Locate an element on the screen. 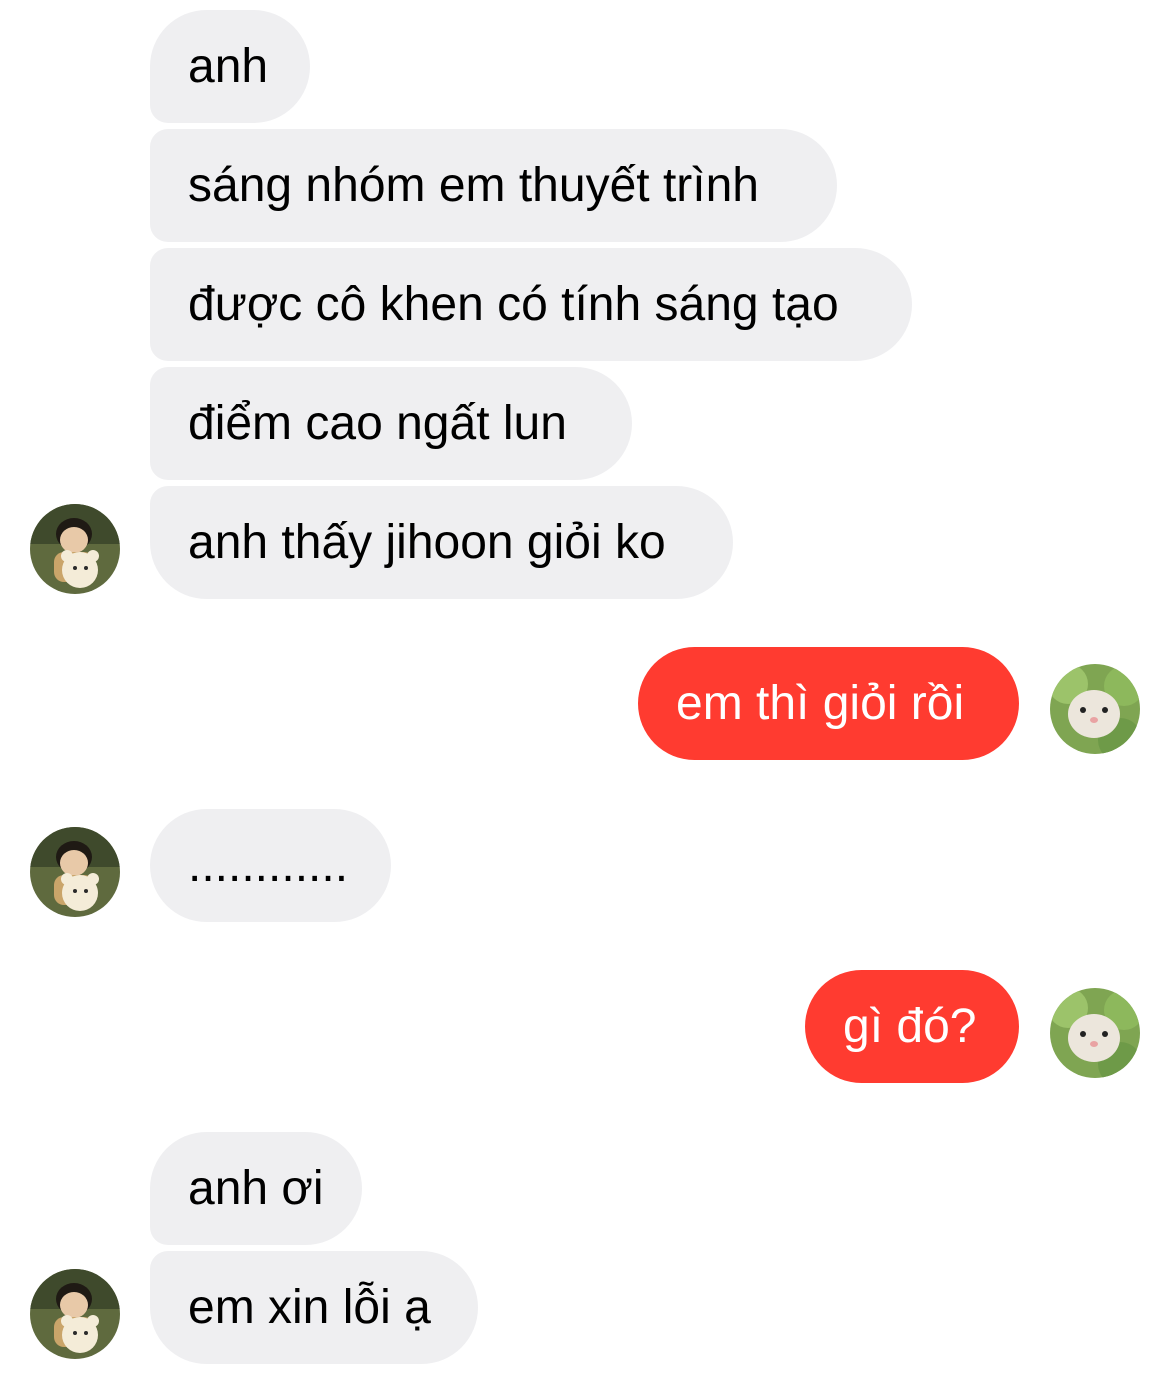 This screenshot has width=1170, height=1375. message-text: gì đó? is located at coordinates (910, 1026).